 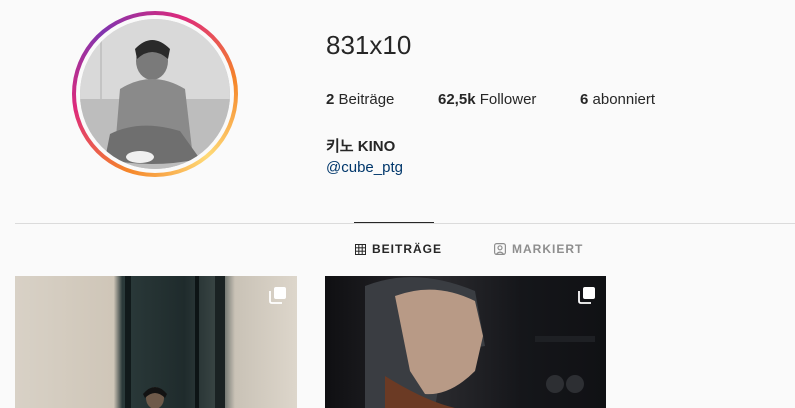 I want to click on posts-stat: 2 Beiträge, so click(x=382, y=99).